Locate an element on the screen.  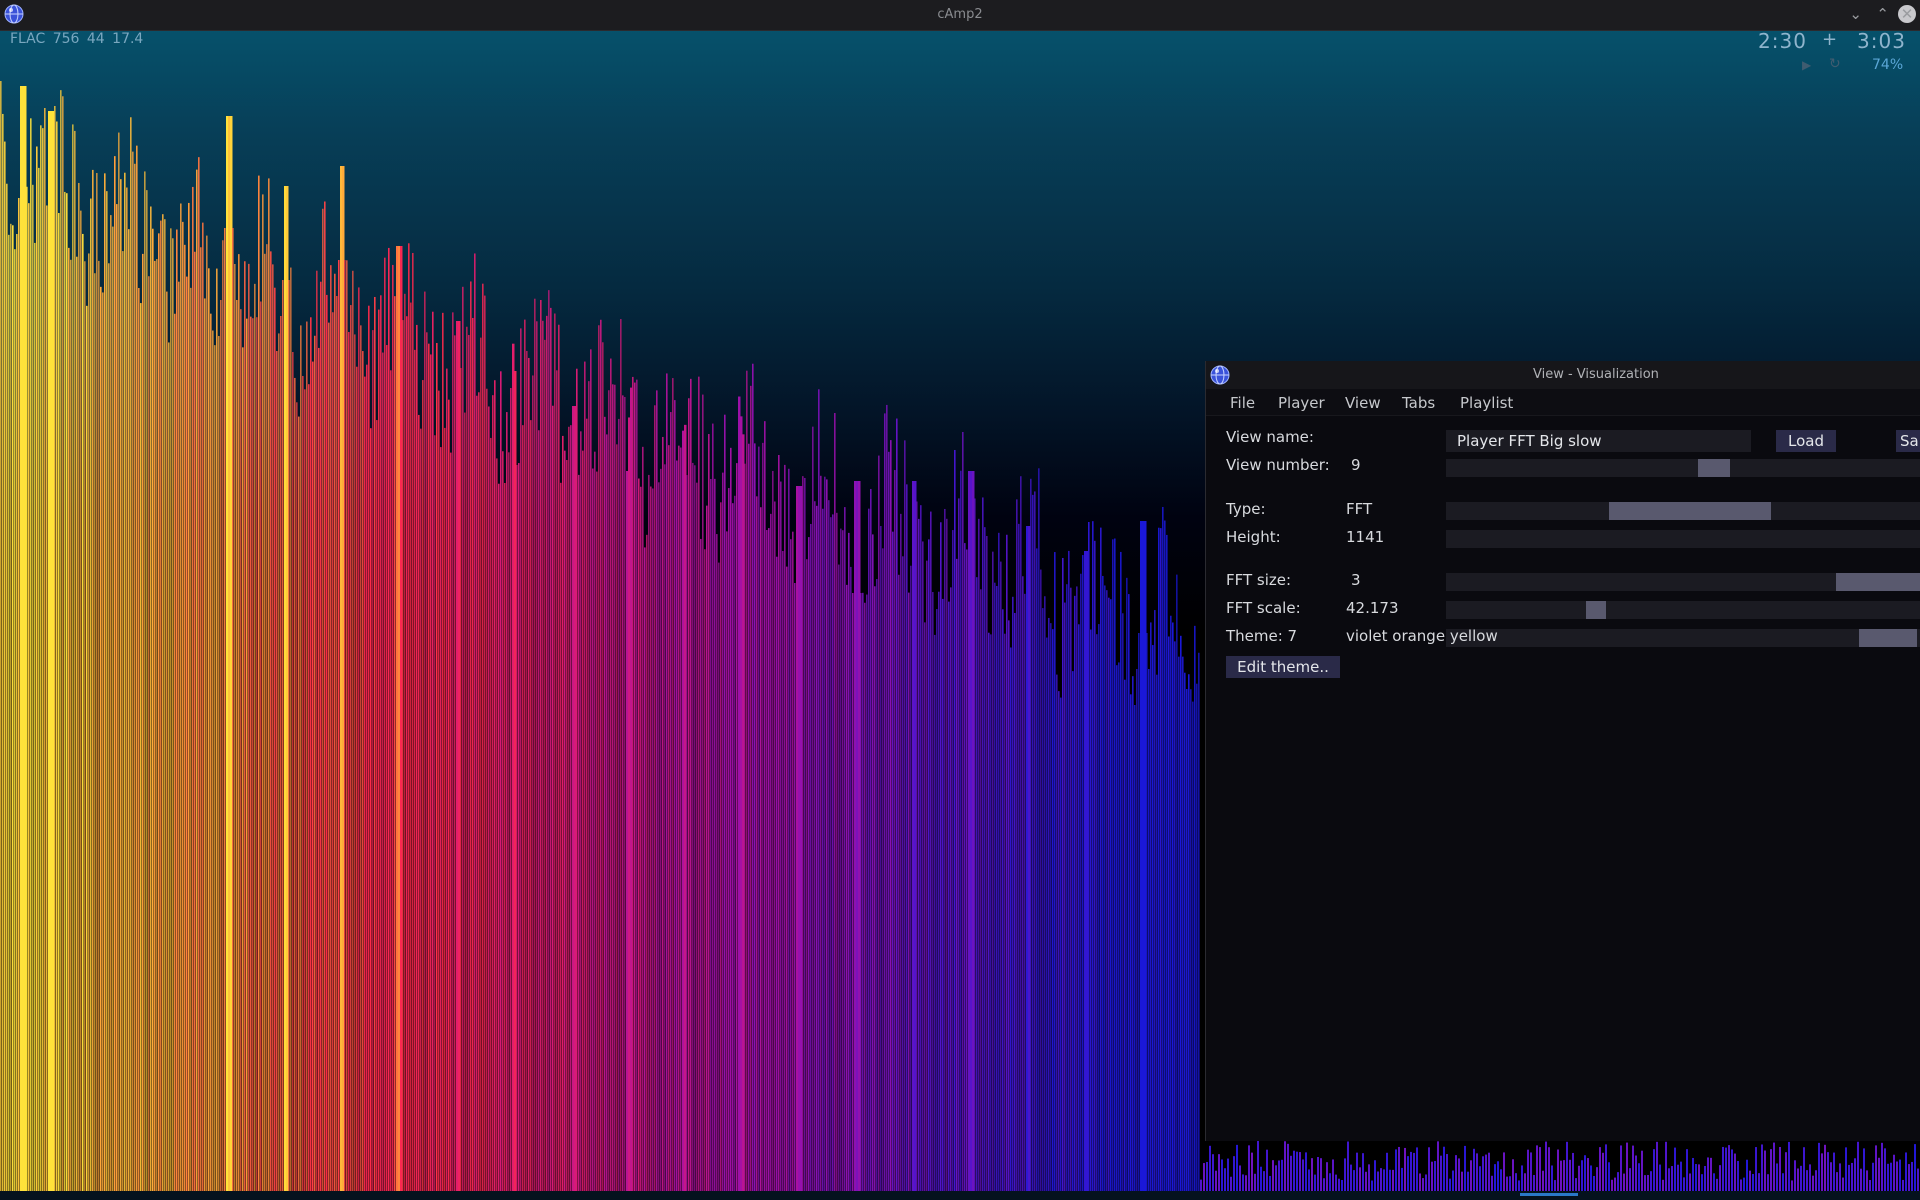
view-number-value: 9 is located at coordinates (1356, 465).